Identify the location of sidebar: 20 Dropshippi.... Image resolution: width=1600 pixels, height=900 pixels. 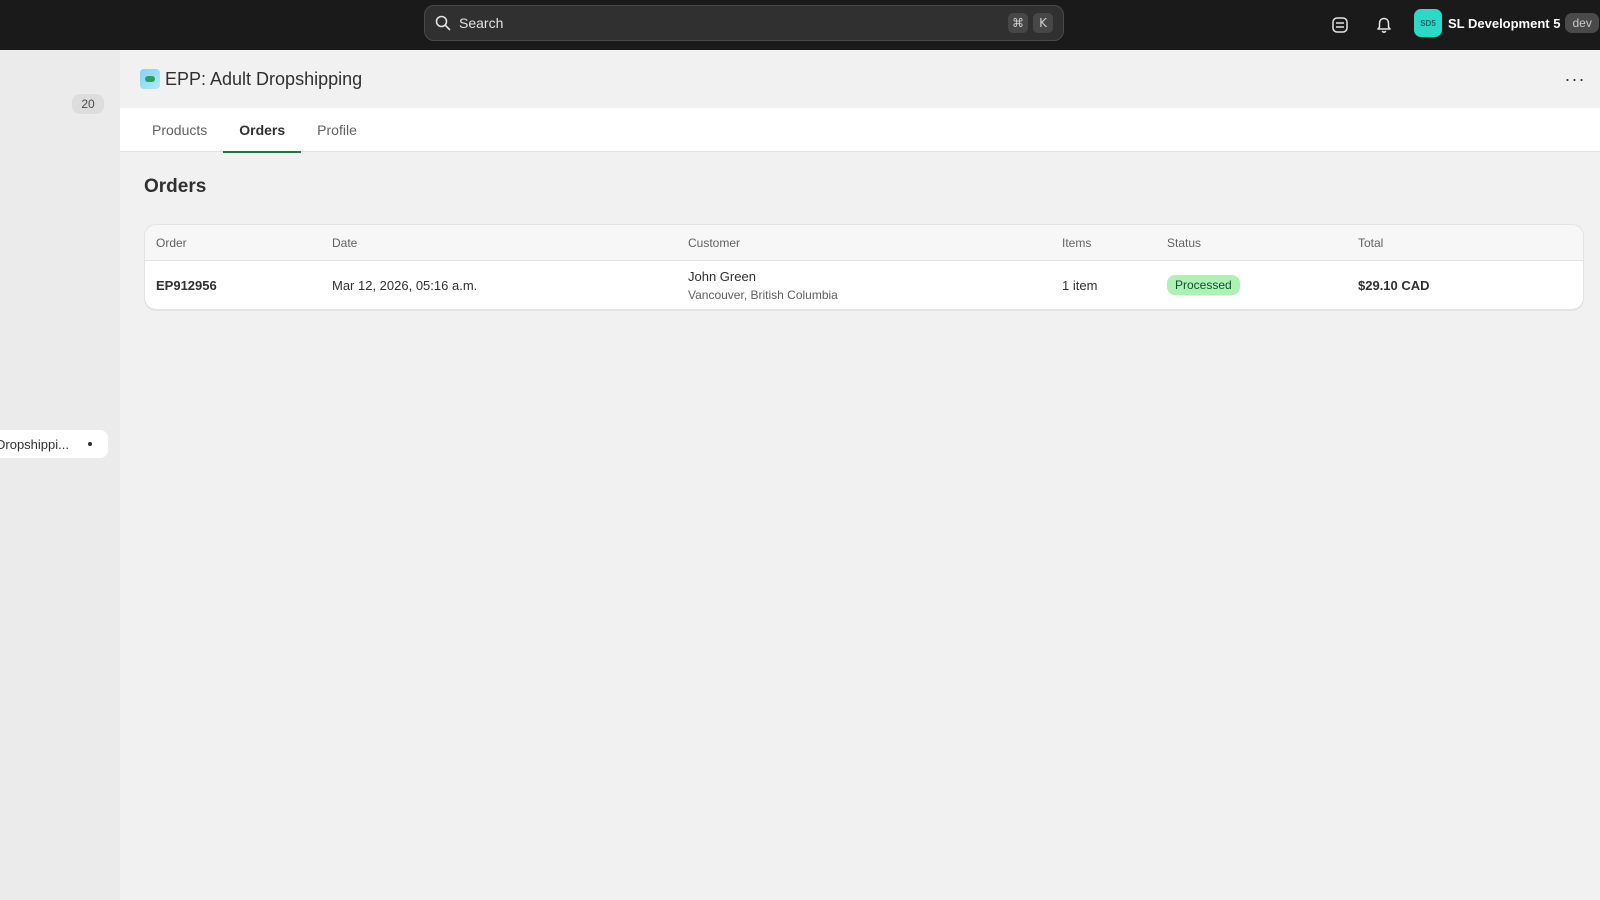
(60, 475).